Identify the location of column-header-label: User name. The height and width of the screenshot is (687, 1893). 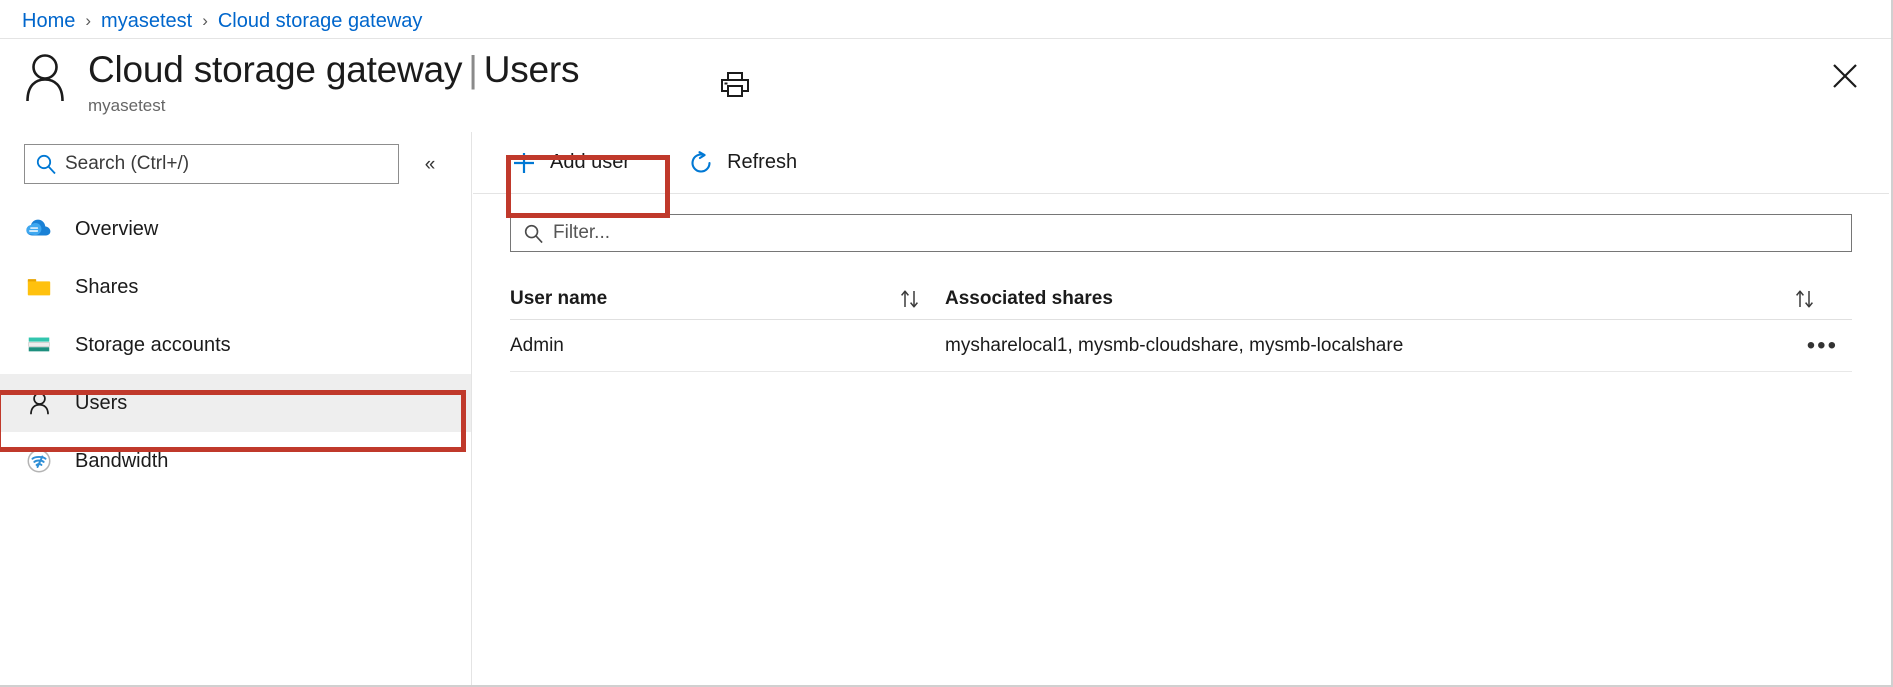
(559, 298).